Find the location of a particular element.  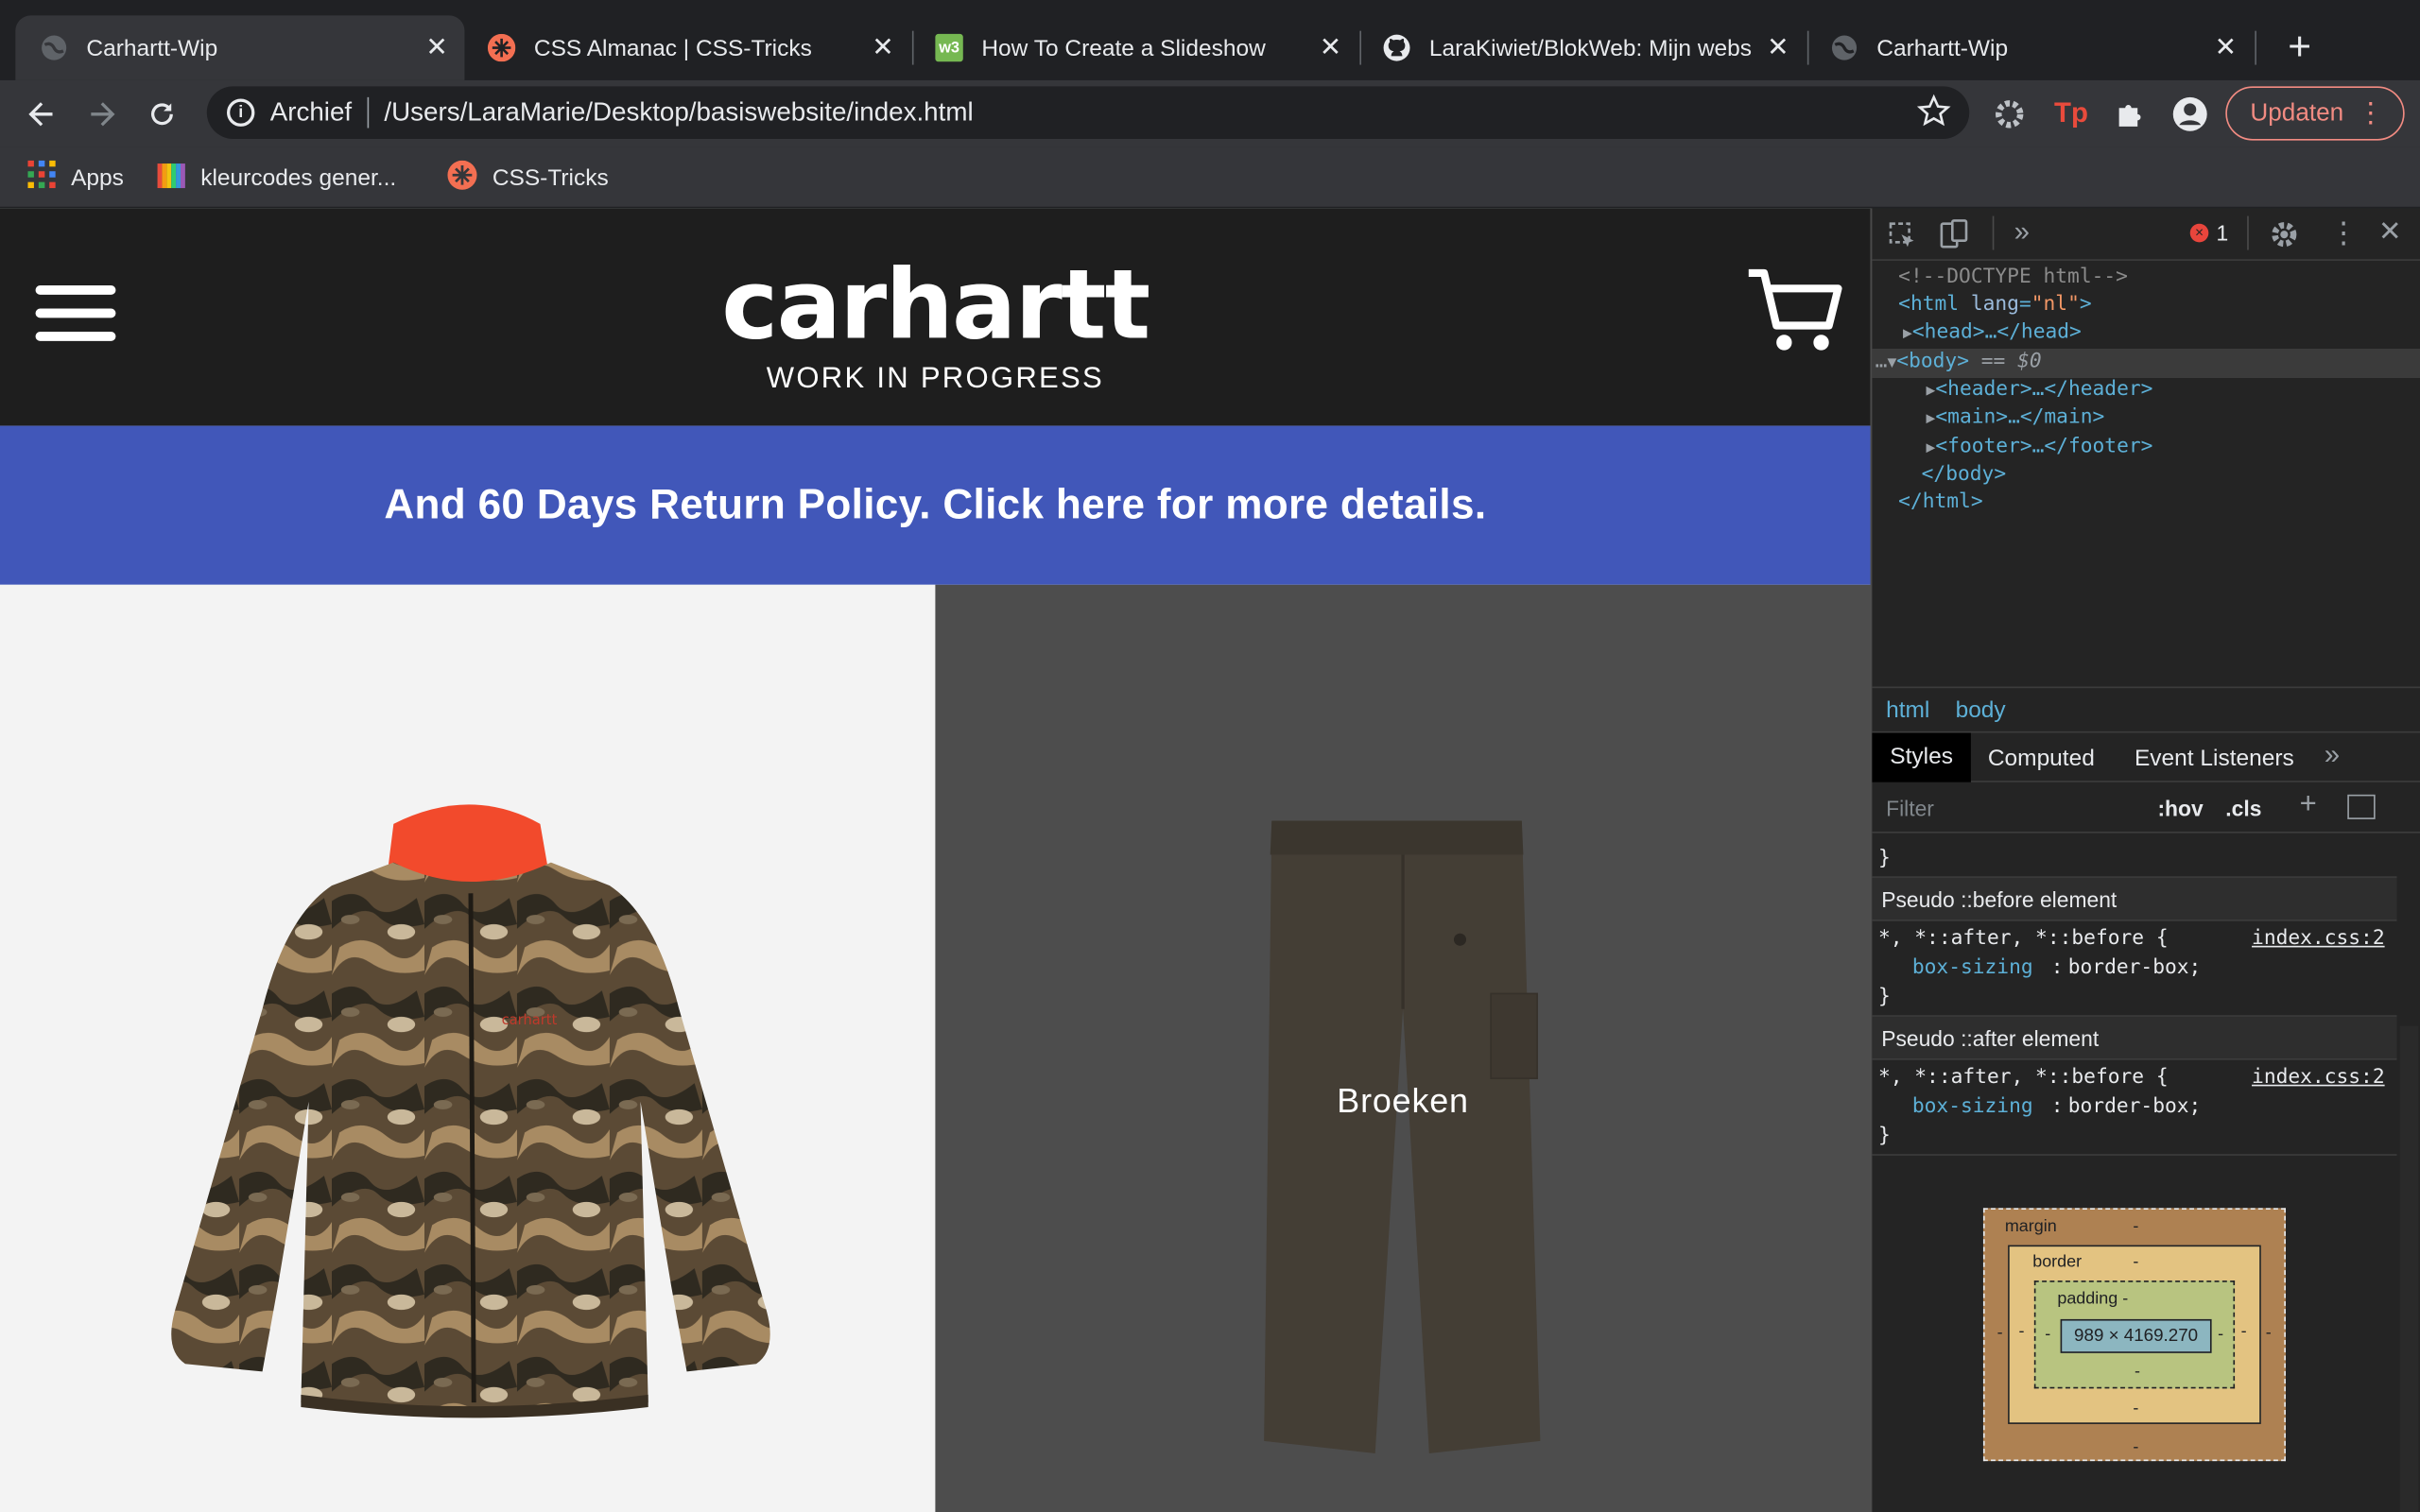

w3schools-icon: w3 is located at coordinates (949, 47).